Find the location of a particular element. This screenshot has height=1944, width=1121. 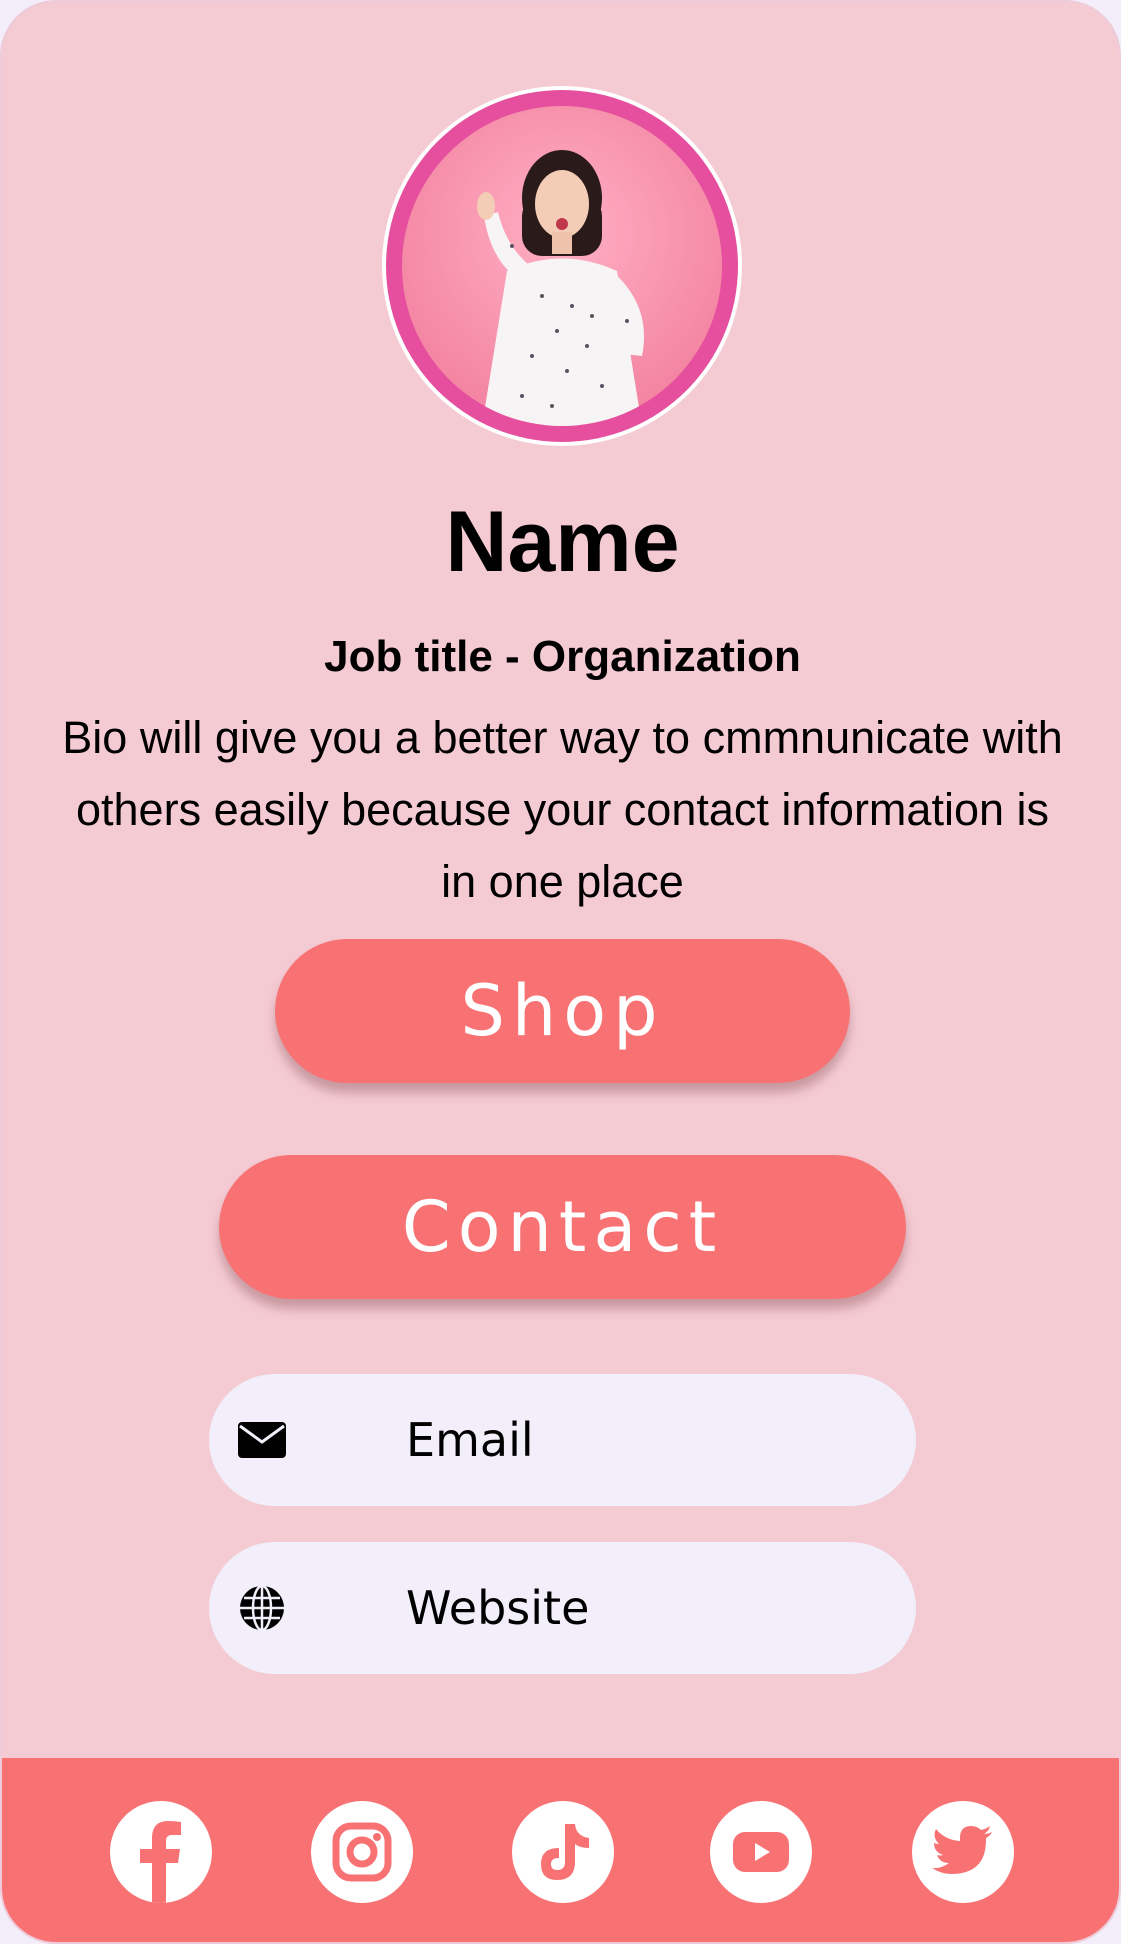

profile-name: Name is located at coordinates (562, 542).